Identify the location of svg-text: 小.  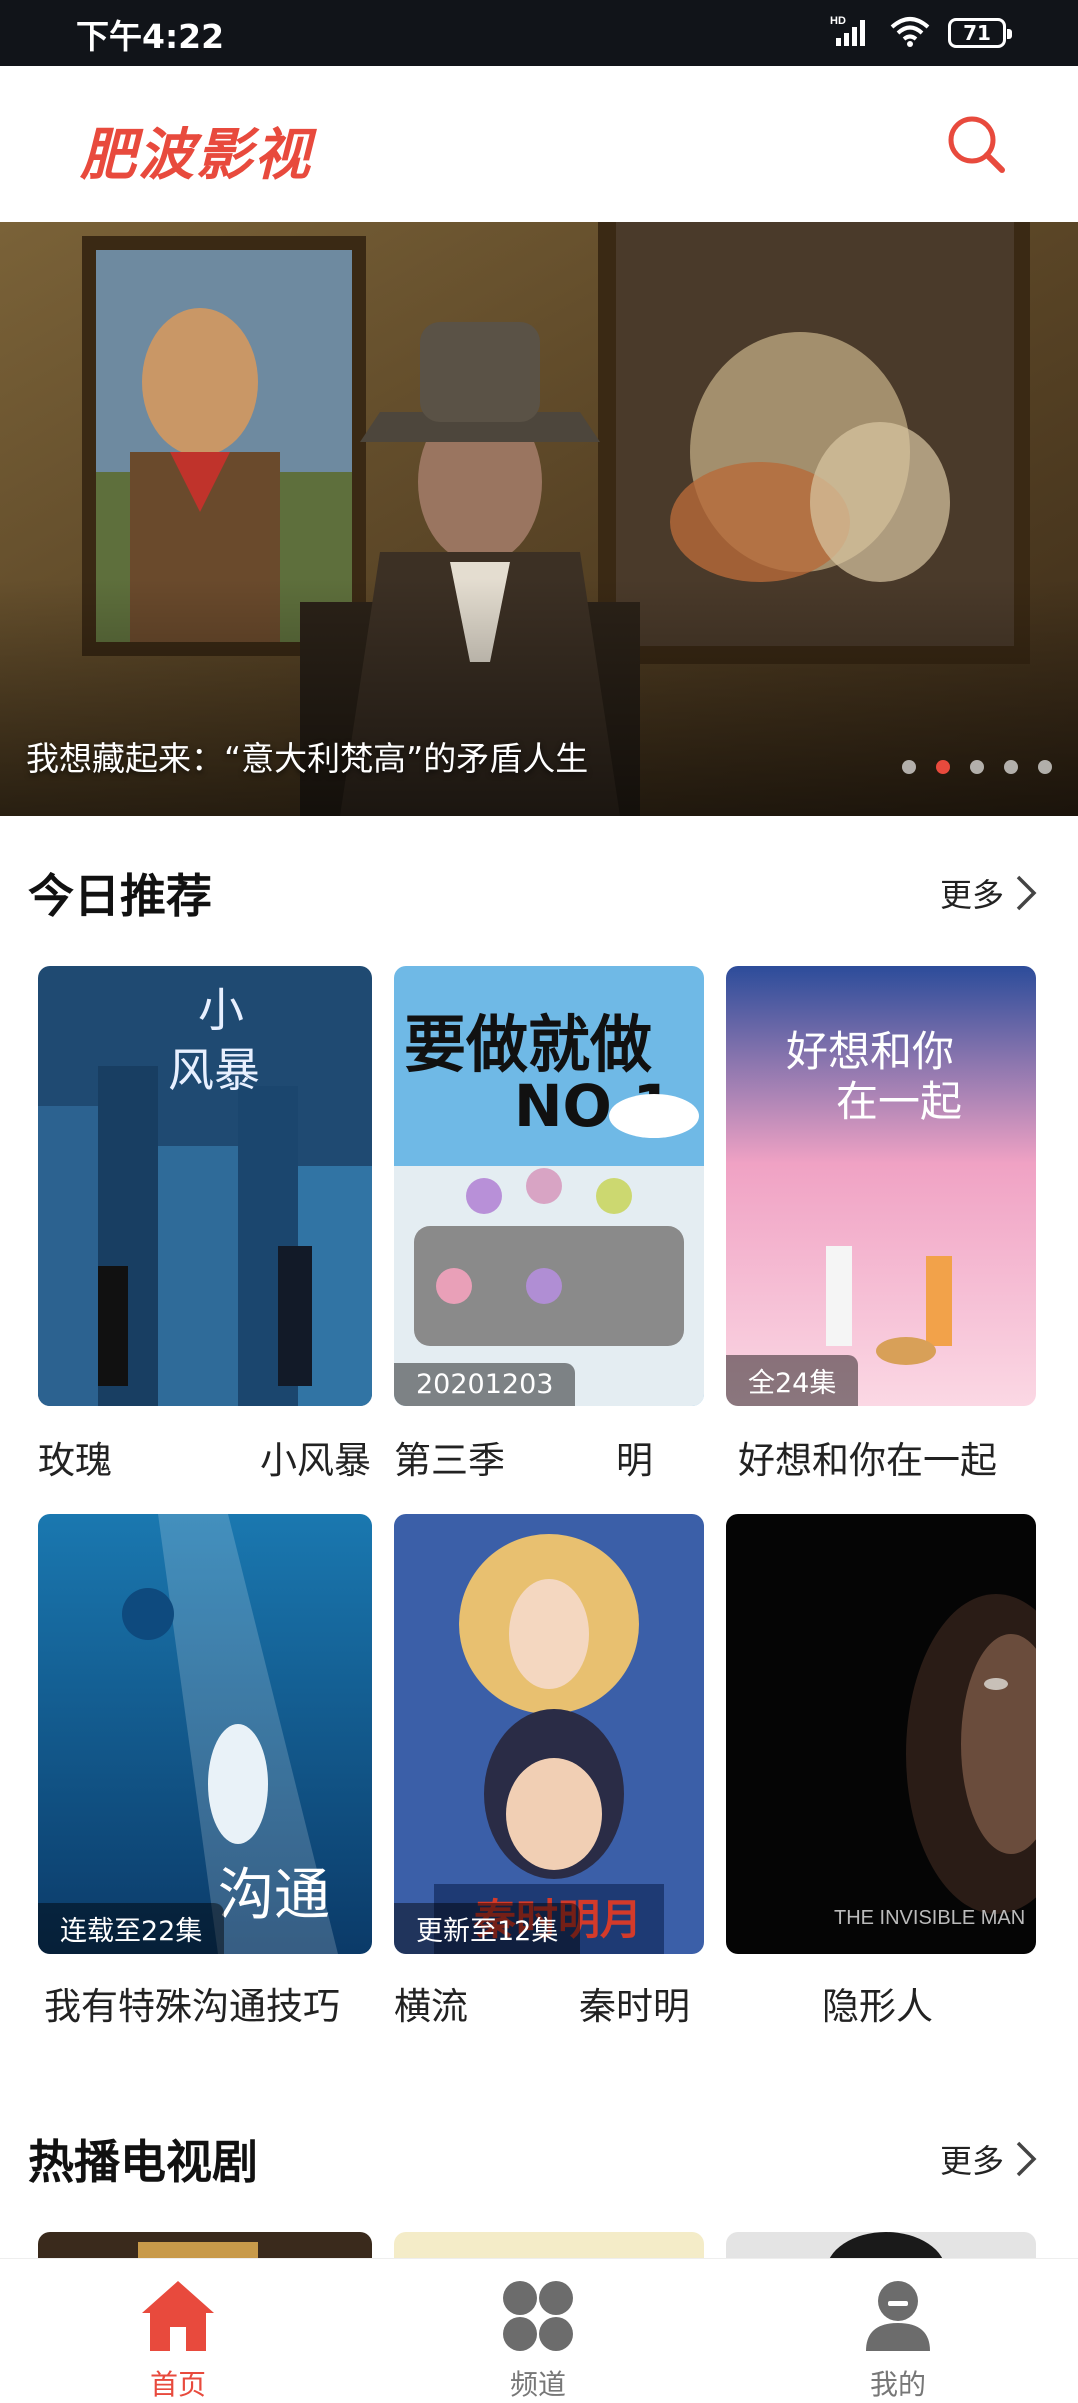
(221, 1010).